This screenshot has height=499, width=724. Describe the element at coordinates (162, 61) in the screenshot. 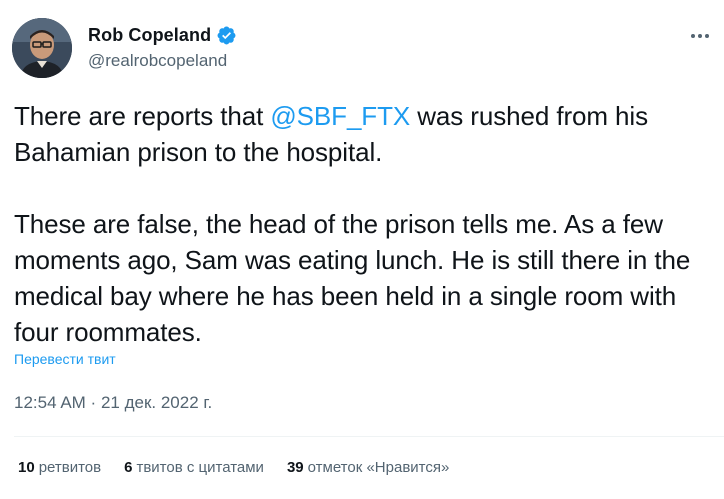

I see `author-handle: @realrobcopeland` at that location.